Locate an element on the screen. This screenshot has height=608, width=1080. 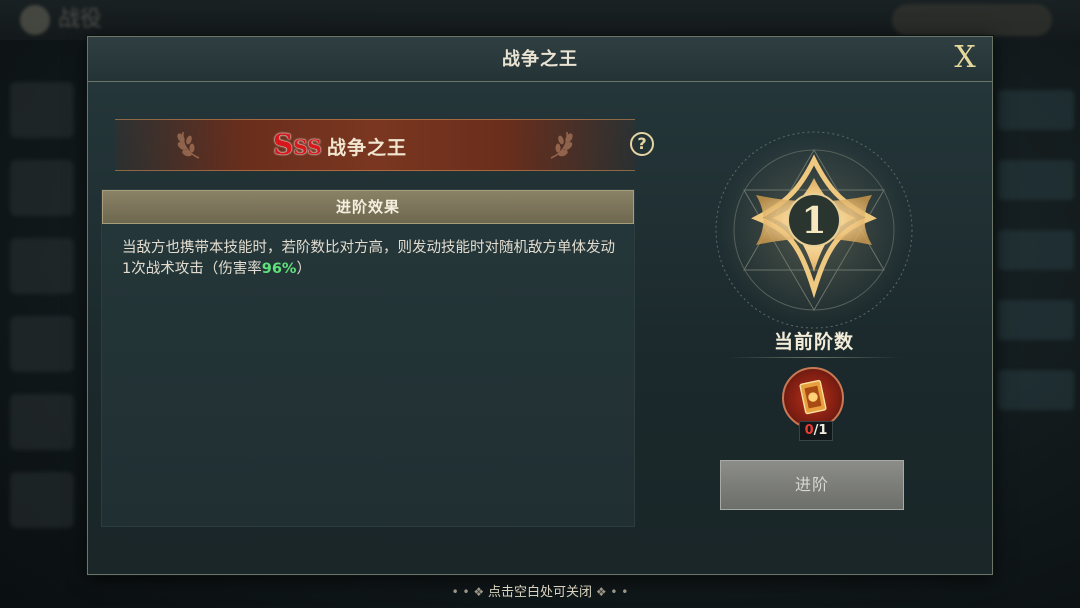
effect-text-end: ） is located at coordinates (303, 269).